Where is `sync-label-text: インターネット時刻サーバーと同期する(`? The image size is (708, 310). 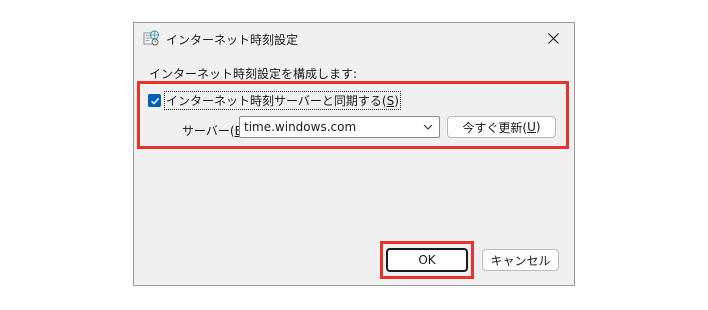 sync-label-text: インターネット時刻サーバーと同期する( is located at coordinates (276, 101).